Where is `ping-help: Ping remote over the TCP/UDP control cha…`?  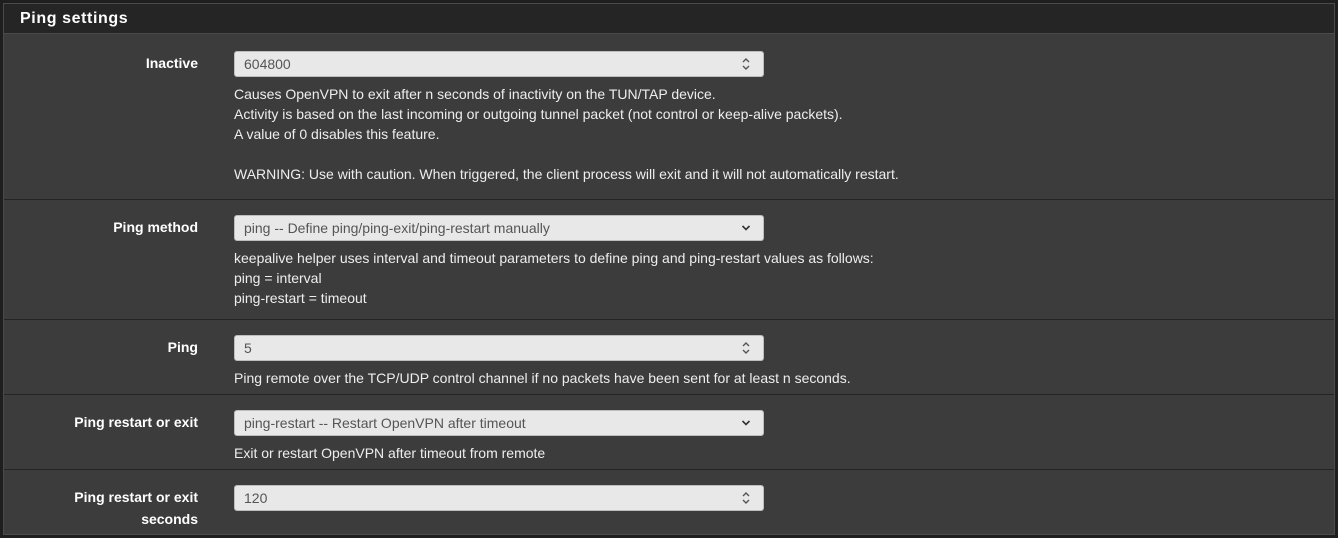 ping-help: Ping remote over the TCP/UDP control cha… is located at coordinates (542, 378).